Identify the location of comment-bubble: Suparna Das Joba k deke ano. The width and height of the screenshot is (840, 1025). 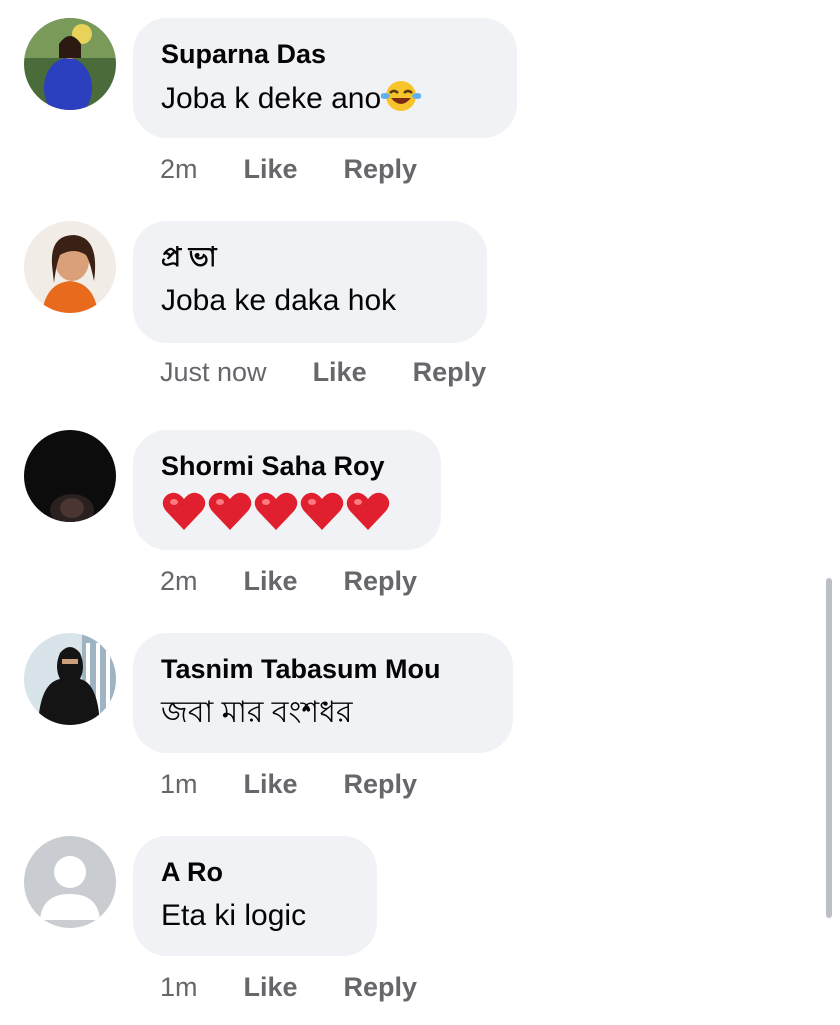
(325, 78).